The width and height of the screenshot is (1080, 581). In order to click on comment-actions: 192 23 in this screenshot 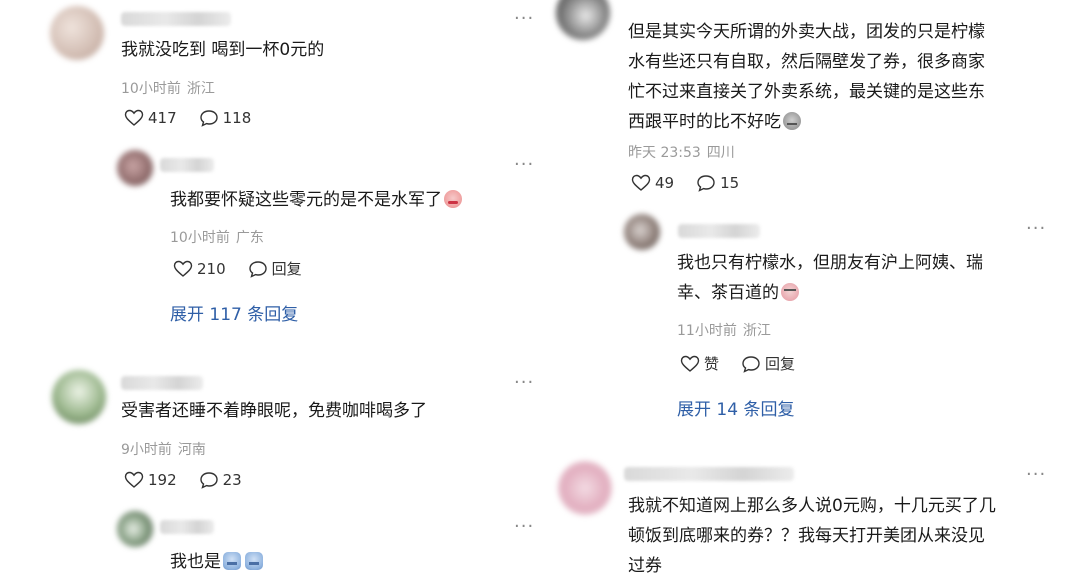, I will do `click(194, 480)`.